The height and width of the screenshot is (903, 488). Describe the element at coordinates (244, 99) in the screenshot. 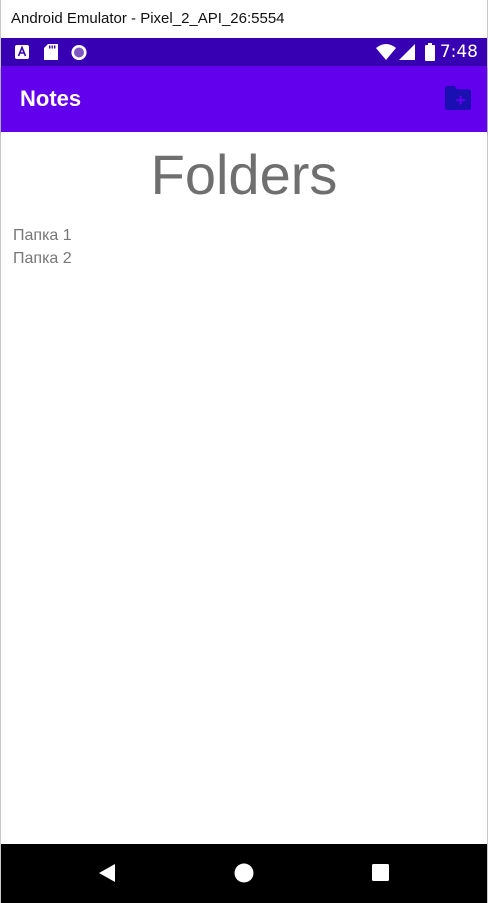

I see `app-bar: Notes` at that location.